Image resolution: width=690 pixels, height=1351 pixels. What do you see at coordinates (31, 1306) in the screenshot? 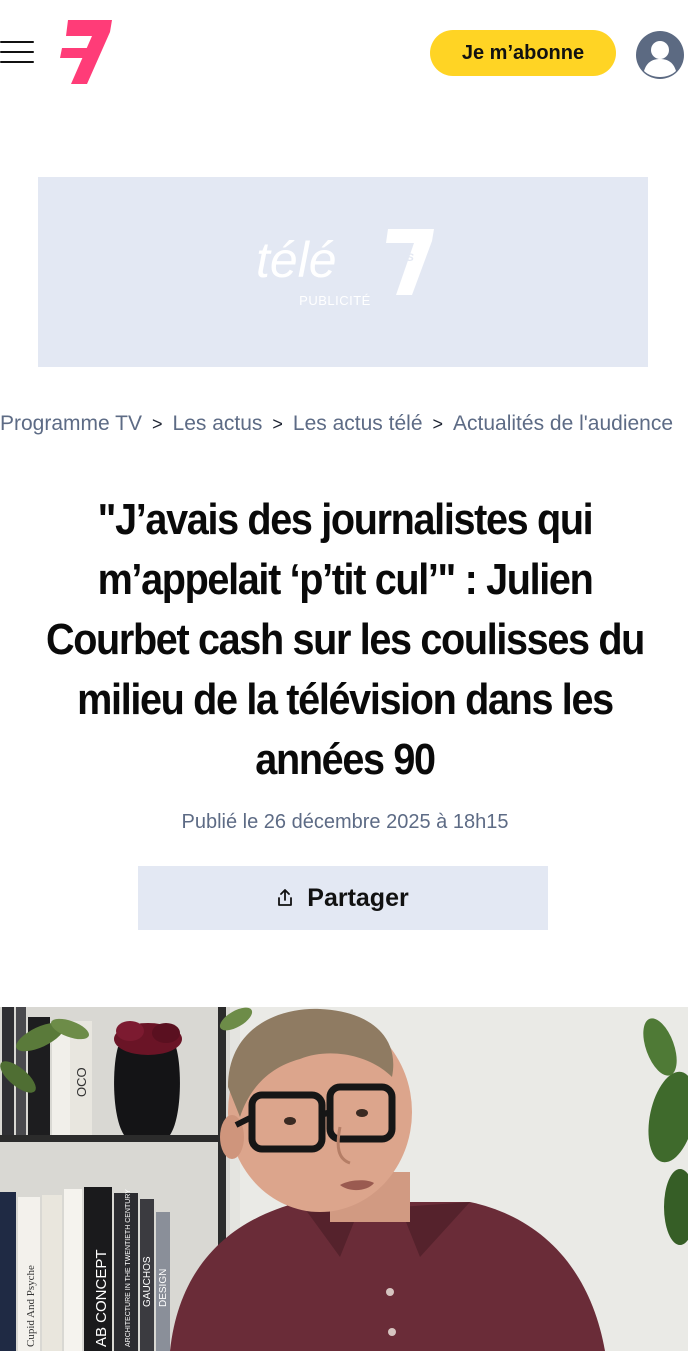
I see `book-spine-text: Cupid And Psyche` at bounding box center [31, 1306].